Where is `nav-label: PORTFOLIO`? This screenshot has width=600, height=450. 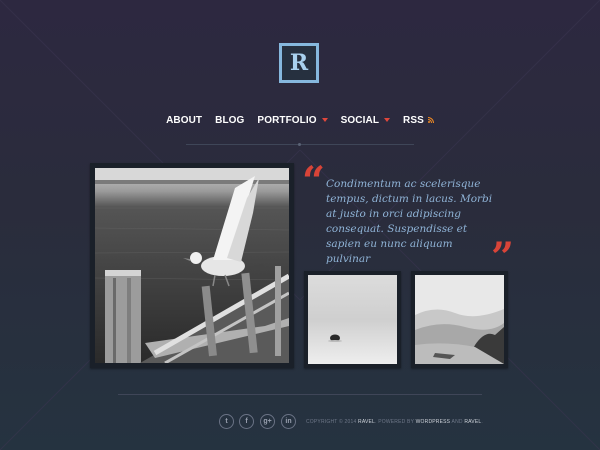
nav-label: PORTFOLIO is located at coordinates (287, 120).